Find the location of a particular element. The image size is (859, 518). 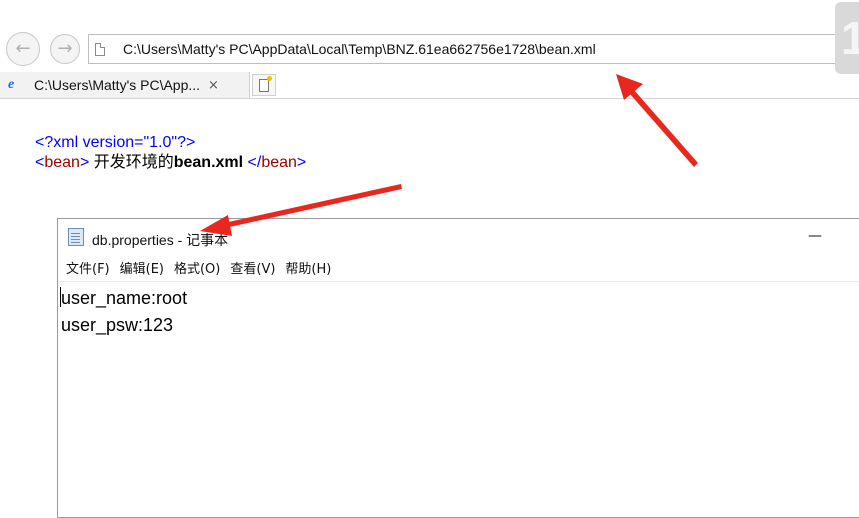

forward-icon: → is located at coordinates (65, 48).